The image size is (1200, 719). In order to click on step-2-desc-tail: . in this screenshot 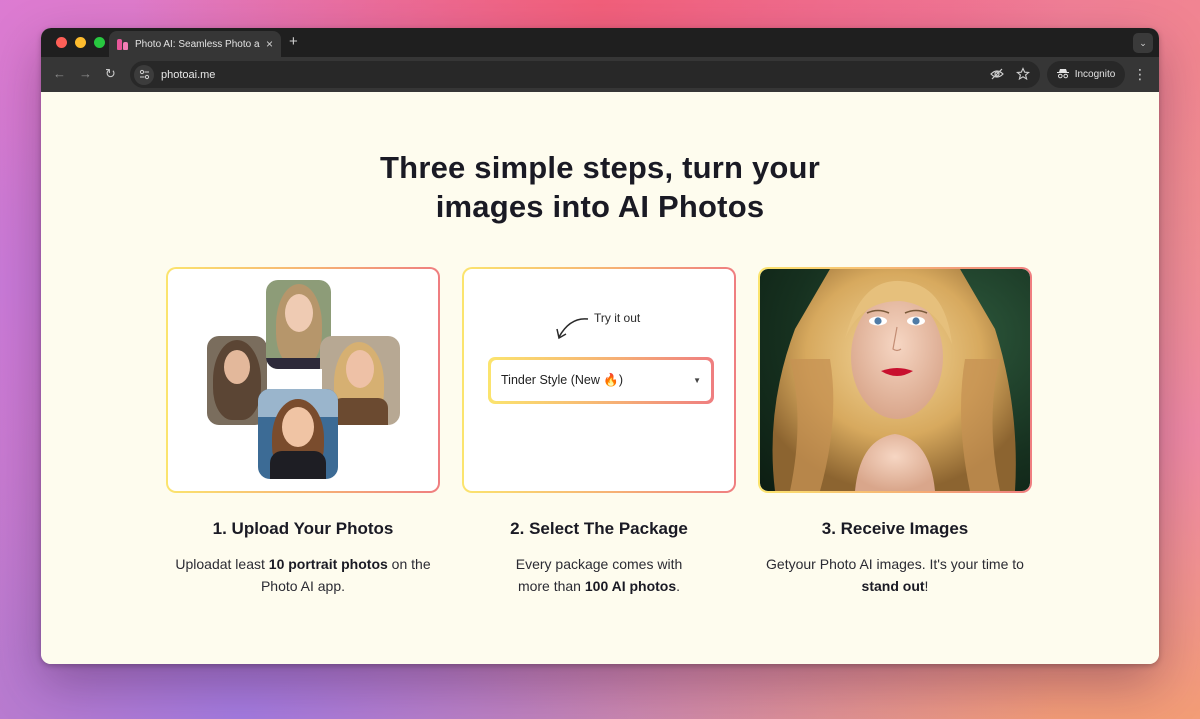, I will do `click(678, 586)`.